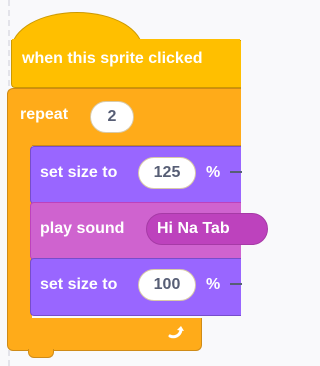 Image resolution: width=320 pixels, height=366 pixels. I want to click on play-sound-label: play sound, so click(82, 228).